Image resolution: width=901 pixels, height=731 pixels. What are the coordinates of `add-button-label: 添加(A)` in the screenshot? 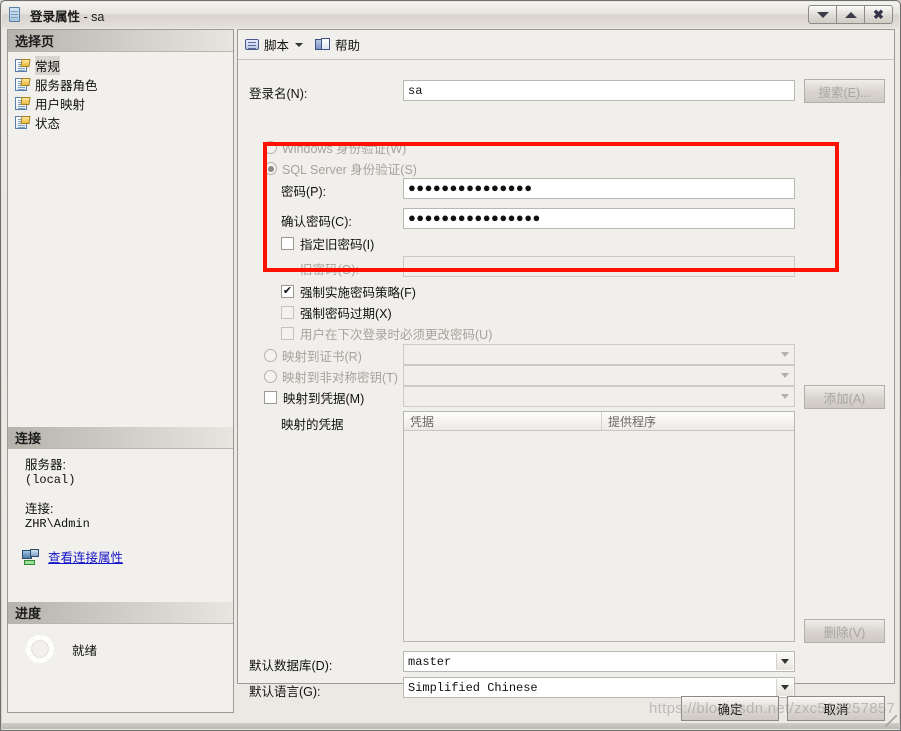 It's located at (844, 398).